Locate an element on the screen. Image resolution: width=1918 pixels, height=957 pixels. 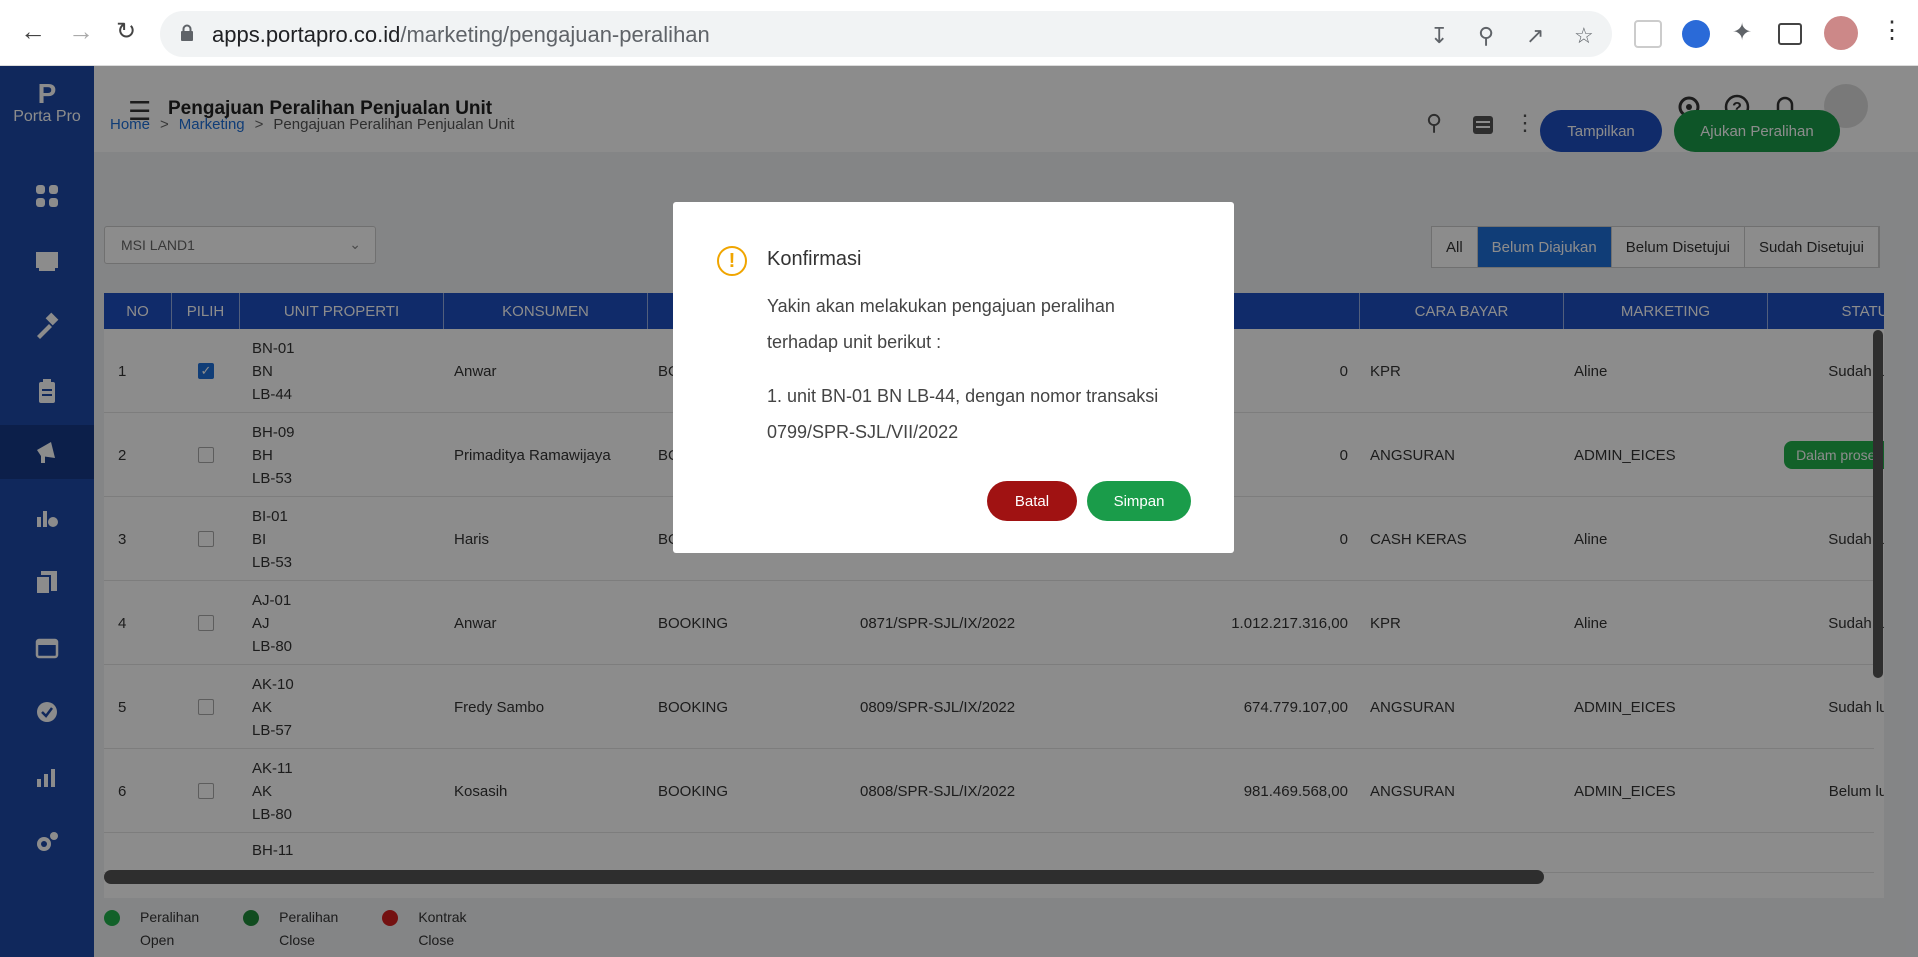
warning-icon: ! is located at coordinates (732, 261).